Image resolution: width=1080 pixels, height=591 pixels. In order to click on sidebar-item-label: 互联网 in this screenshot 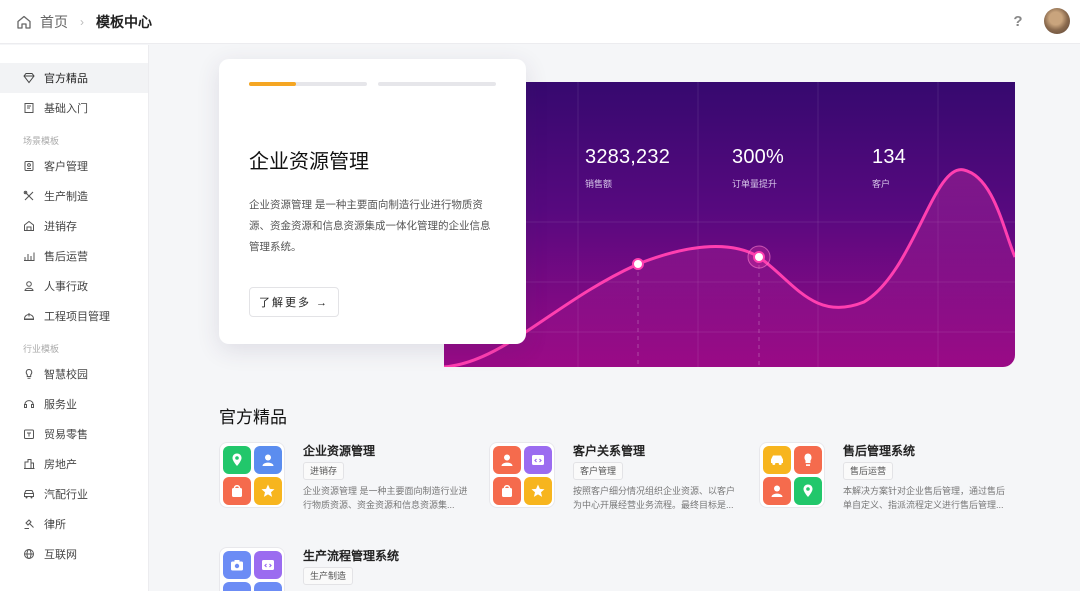, I will do `click(60, 555)`.